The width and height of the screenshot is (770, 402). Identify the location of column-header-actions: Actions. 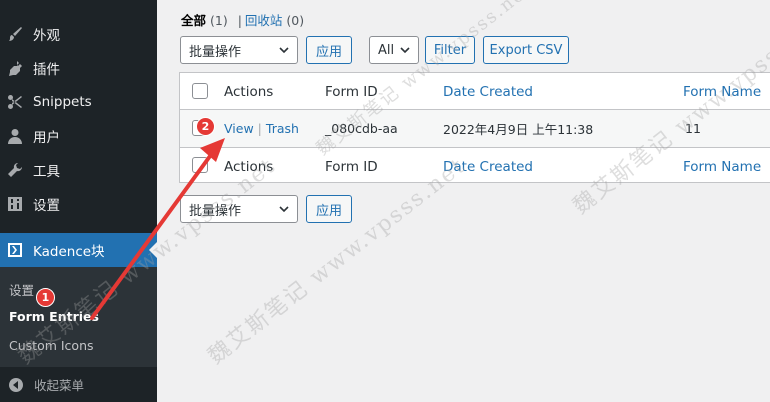
(249, 91).